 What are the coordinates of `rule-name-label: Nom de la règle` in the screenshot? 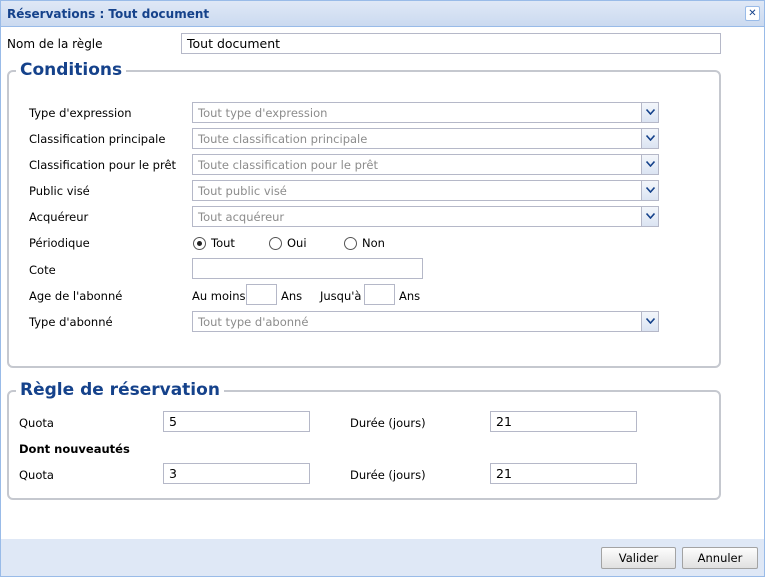 It's located at (55, 44).